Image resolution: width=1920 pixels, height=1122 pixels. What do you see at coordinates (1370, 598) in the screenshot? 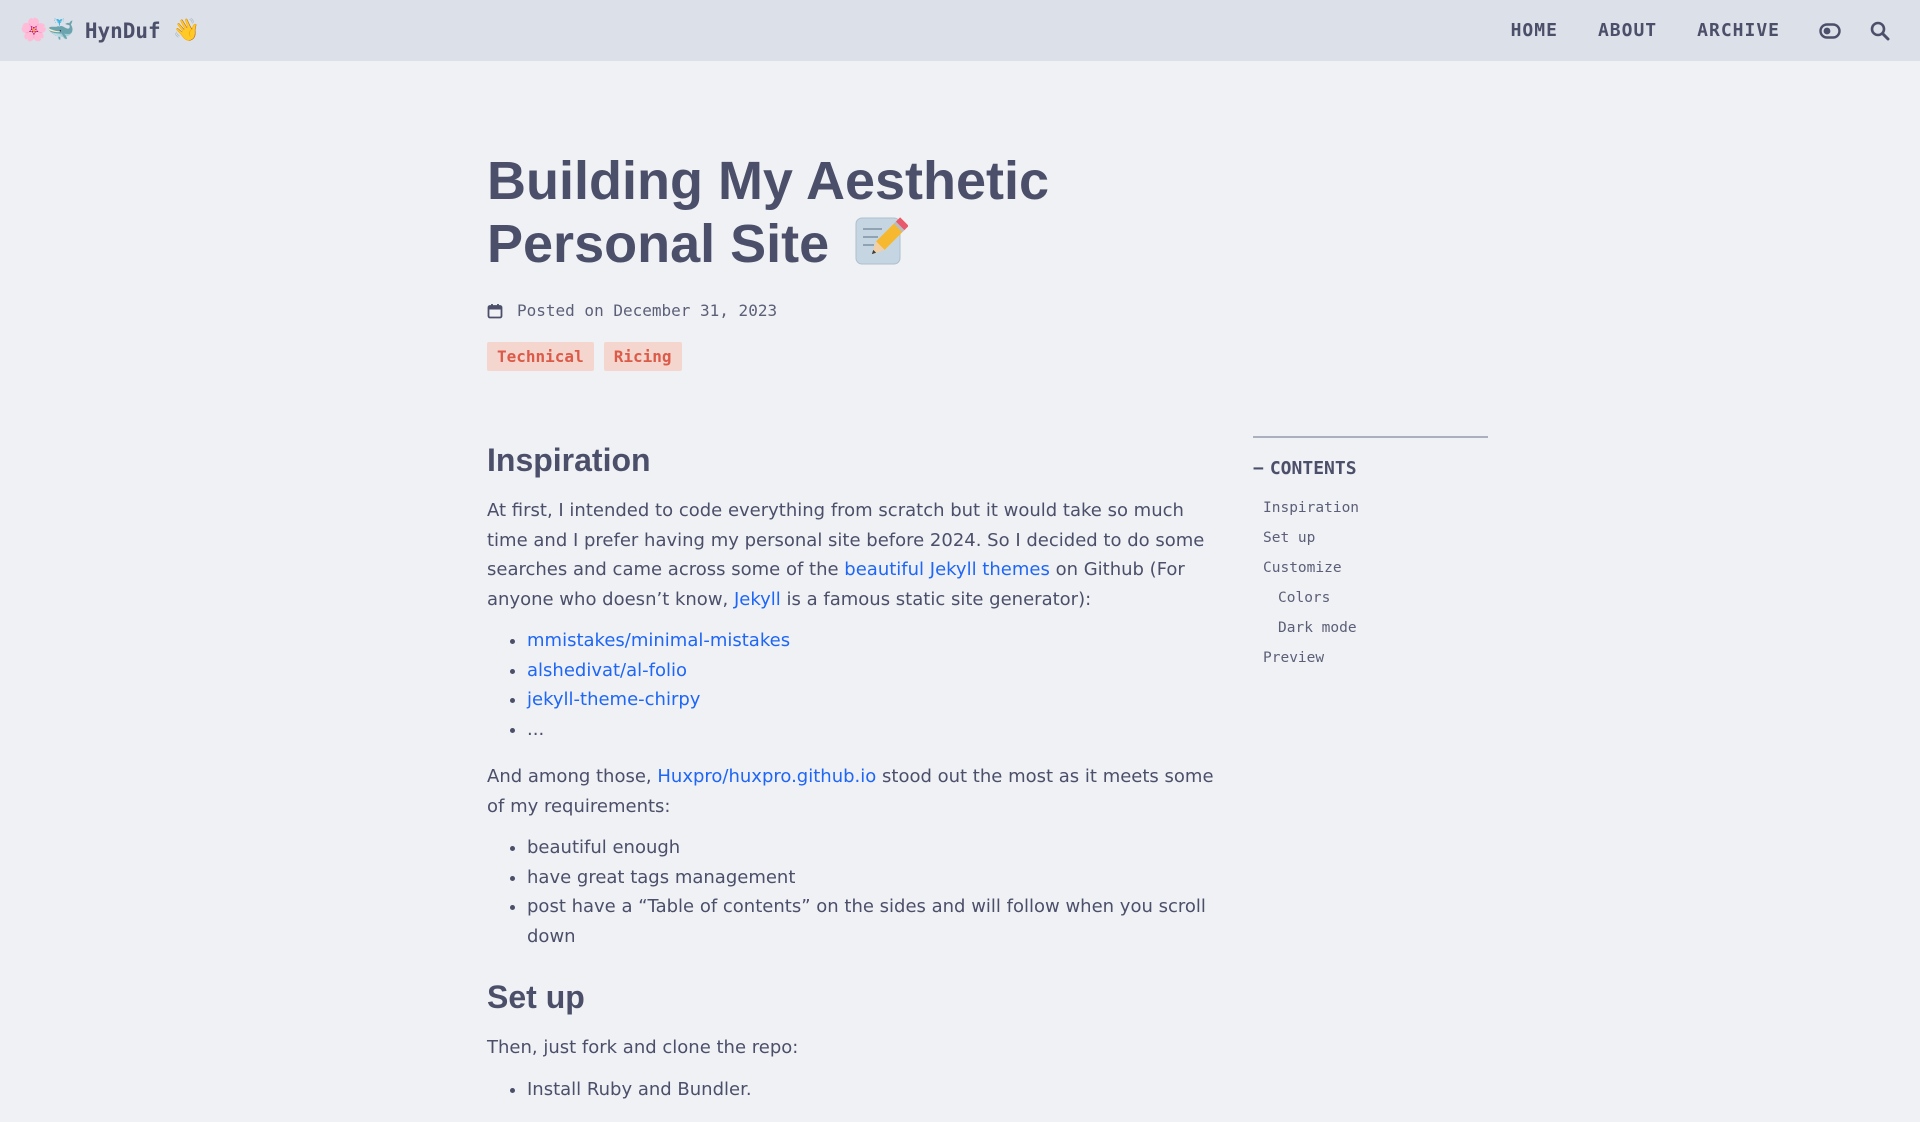
I see `toc-item-colors: Colors` at bounding box center [1370, 598].